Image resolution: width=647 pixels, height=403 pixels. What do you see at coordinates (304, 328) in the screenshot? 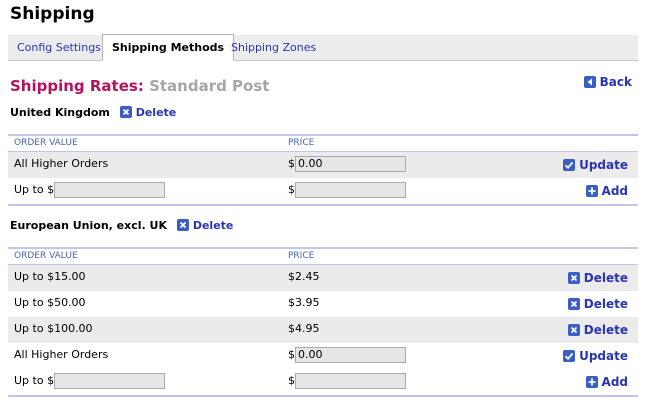
I see `price-value: $4.95` at bounding box center [304, 328].